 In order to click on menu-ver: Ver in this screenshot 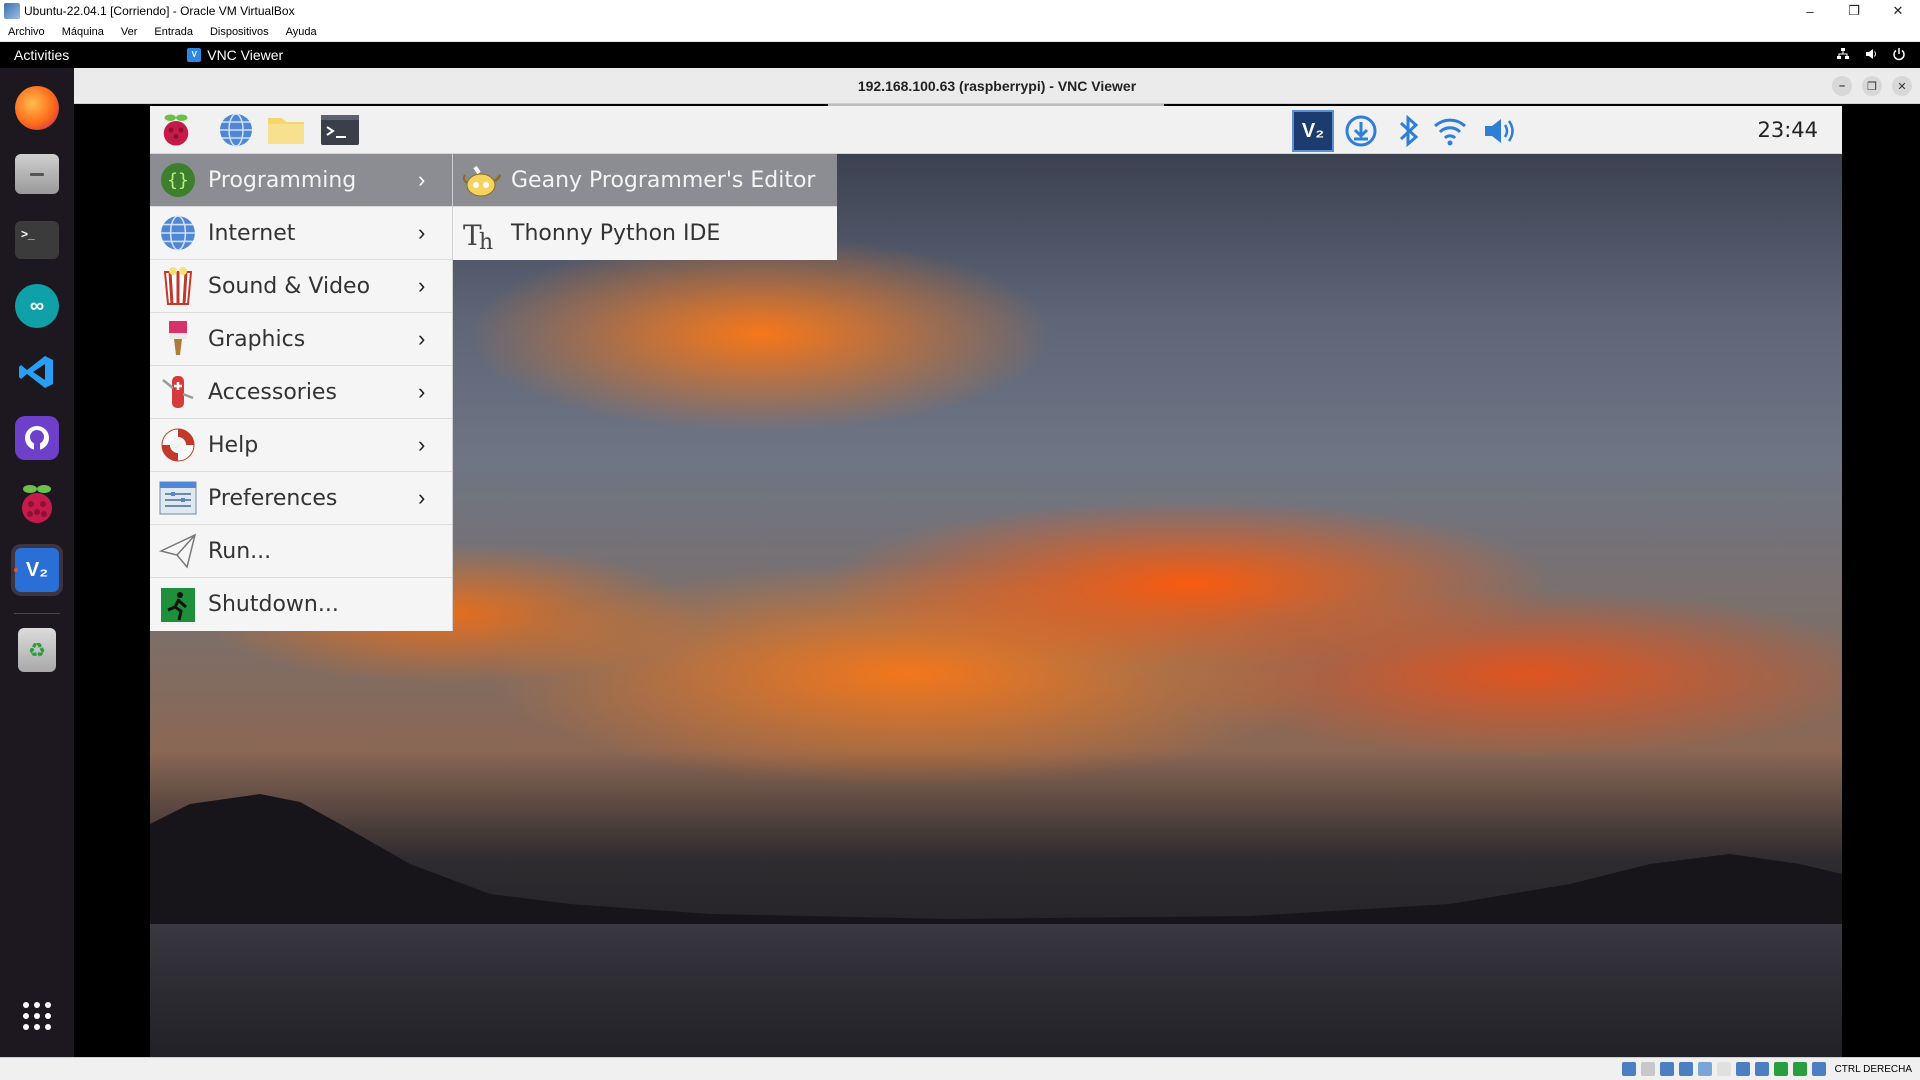, I will do `click(130, 32)`.